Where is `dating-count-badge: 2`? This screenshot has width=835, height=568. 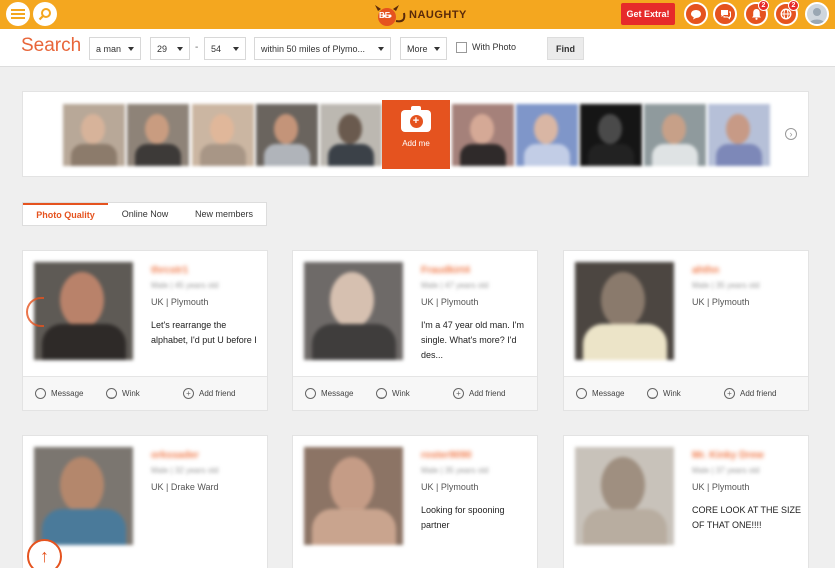 dating-count-badge: 2 is located at coordinates (793, 5).